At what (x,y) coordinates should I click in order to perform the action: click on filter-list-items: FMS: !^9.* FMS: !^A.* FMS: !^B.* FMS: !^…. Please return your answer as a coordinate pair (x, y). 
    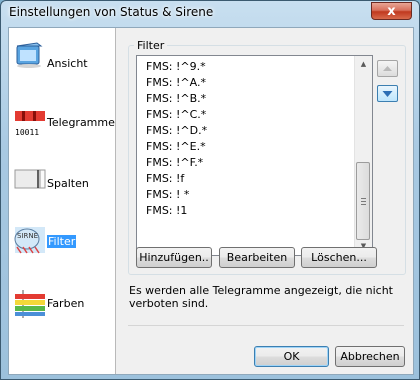
    Looking at the image, I should click on (172, 139).